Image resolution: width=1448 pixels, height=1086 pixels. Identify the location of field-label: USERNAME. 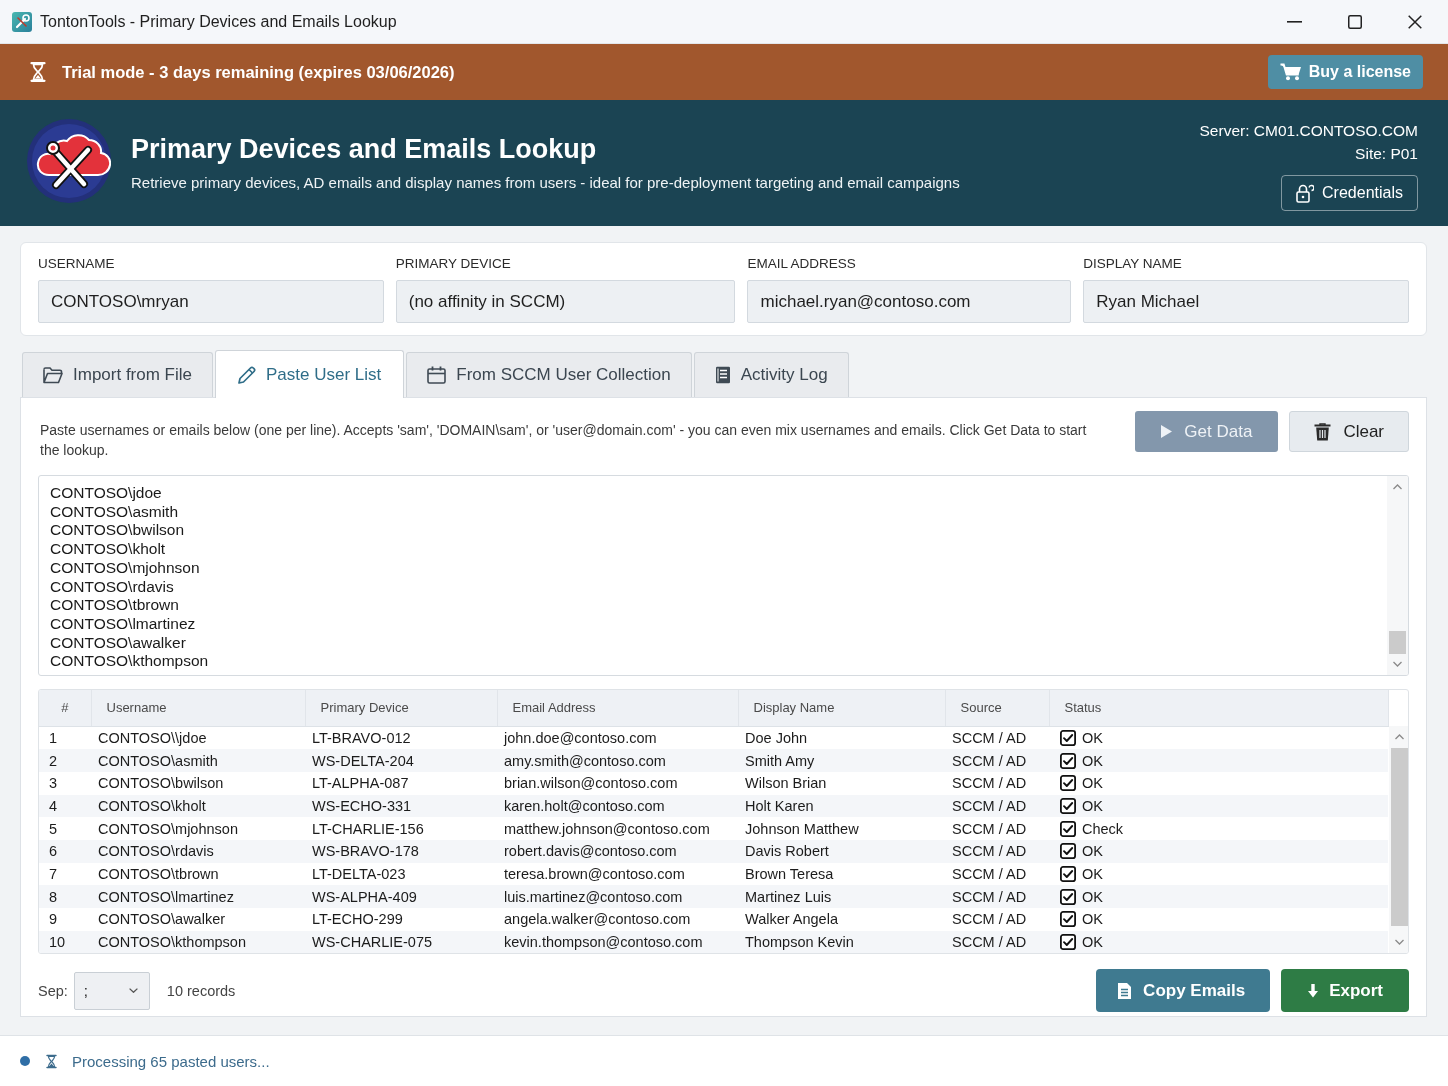
(76, 264).